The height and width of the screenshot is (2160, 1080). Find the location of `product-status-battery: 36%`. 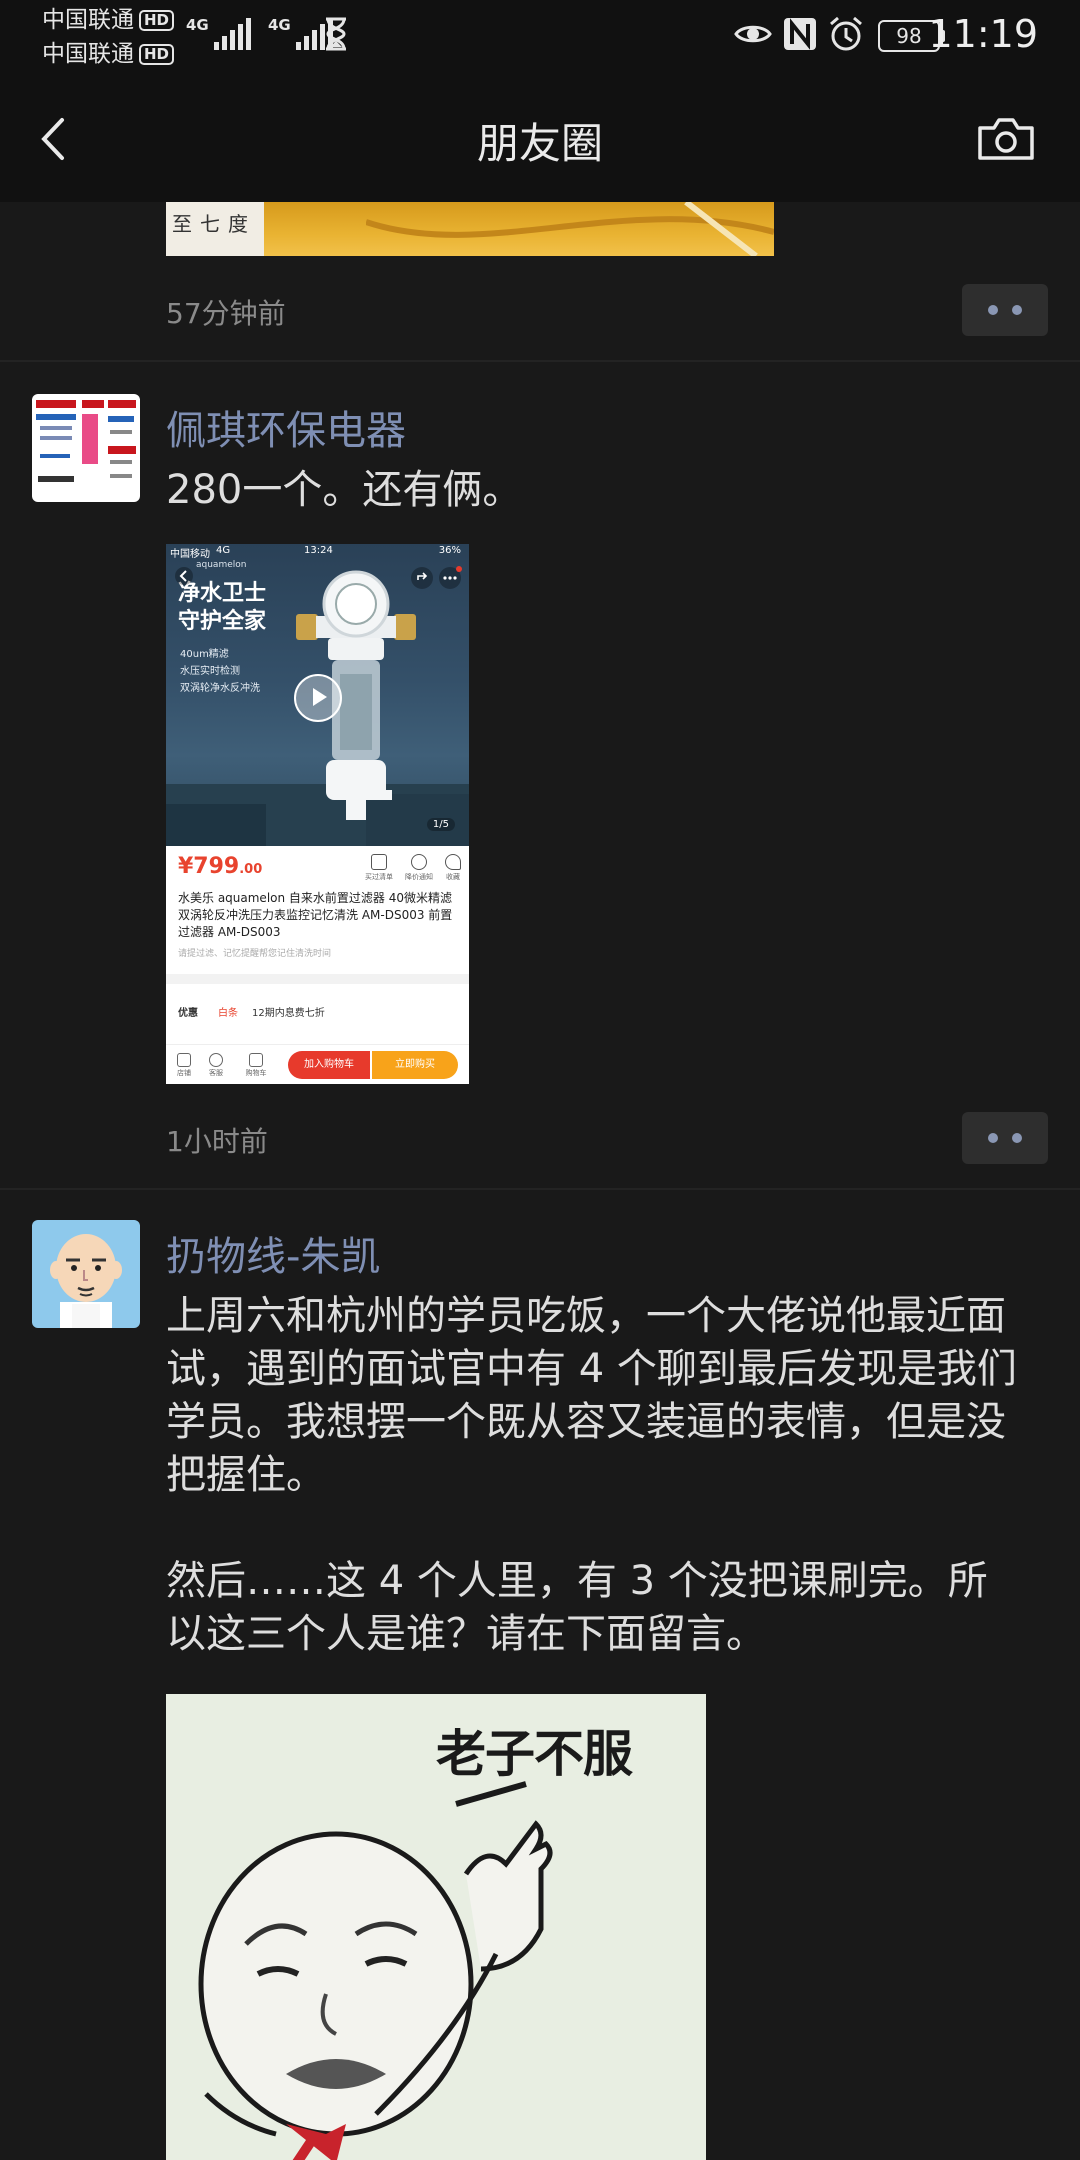

product-status-battery: 36% is located at coordinates (449, 550).